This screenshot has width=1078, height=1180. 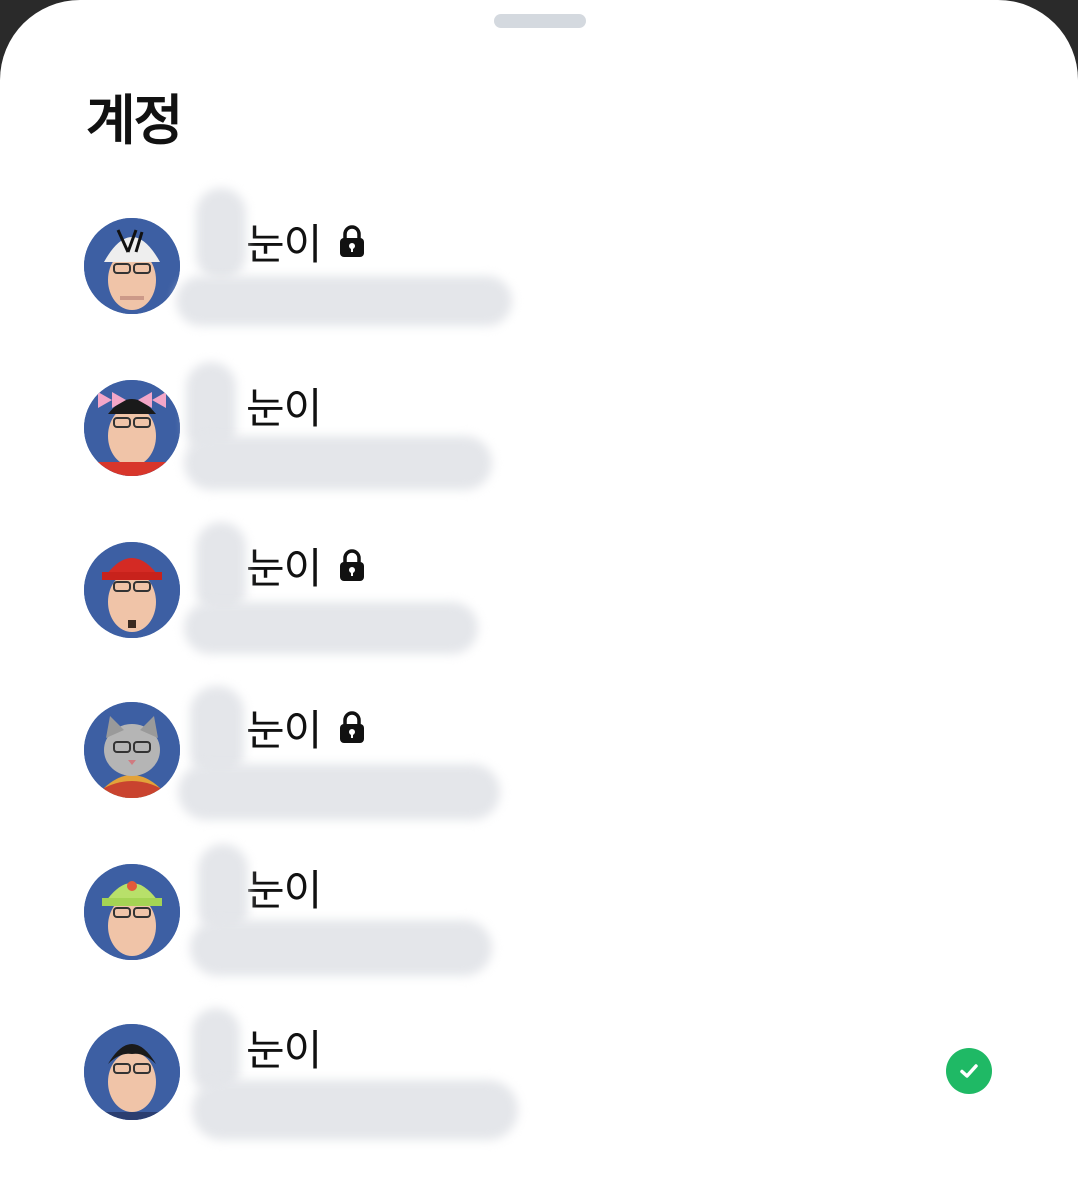 I want to click on avatar-red-cap-icon, so click(x=132, y=590).